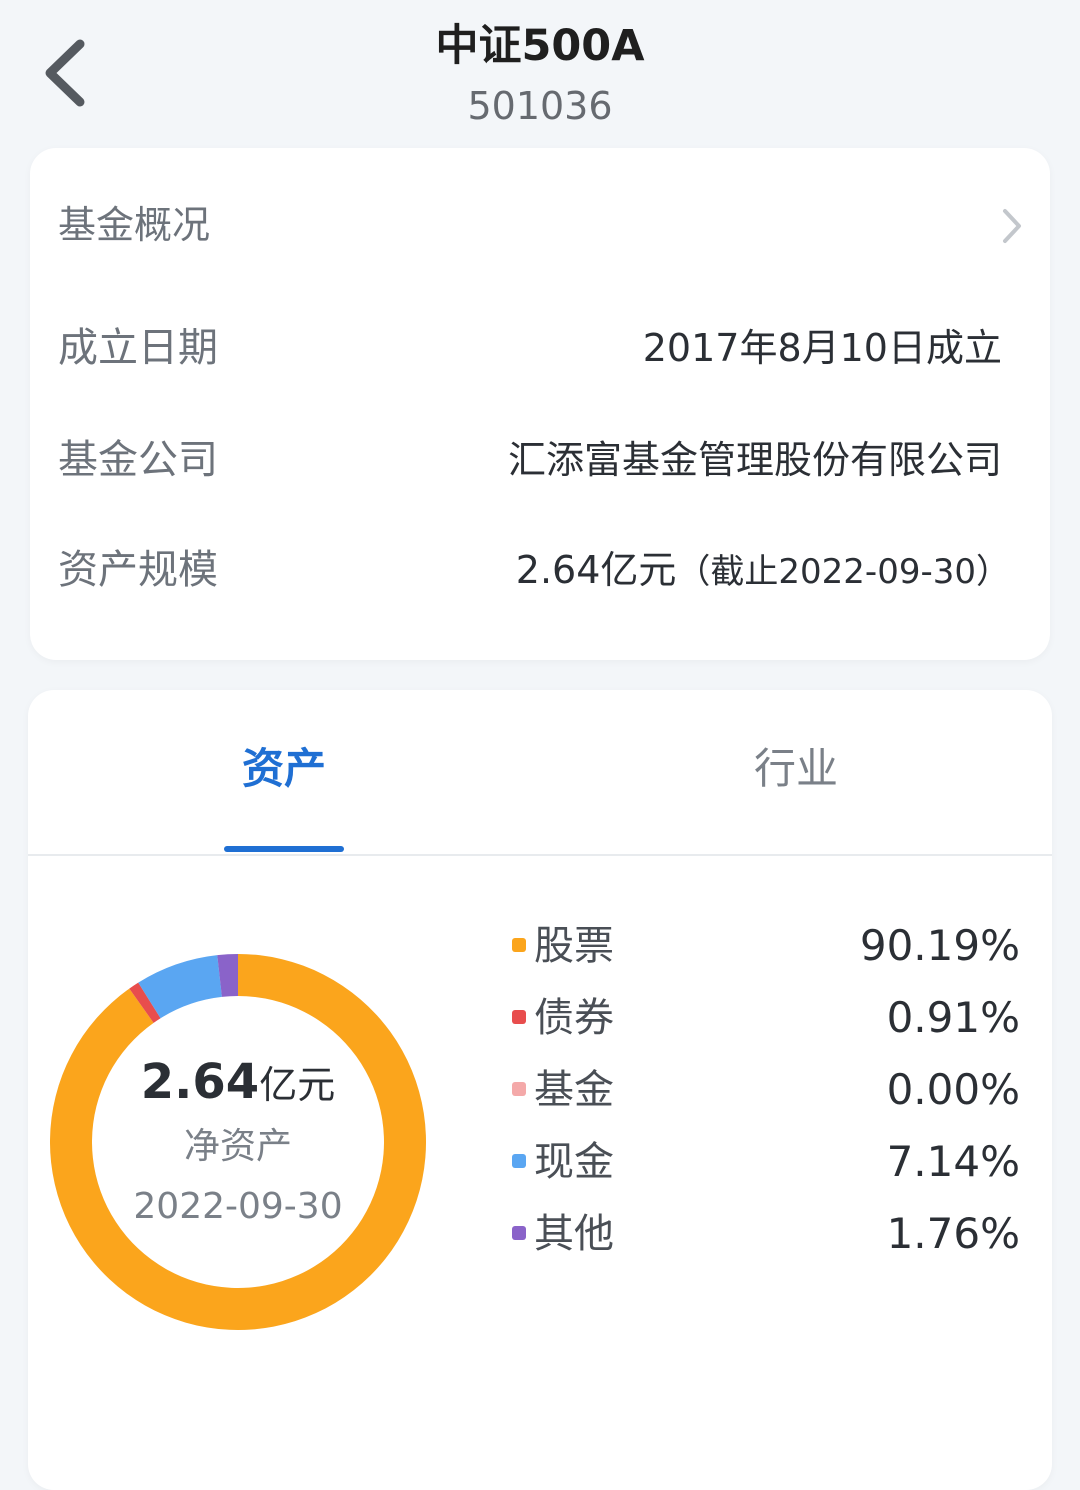 Image resolution: width=1080 pixels, height=1490 pixels. I want to click on info-row-company: 基金公司 汇添富基金管理股份有限公司, so click(540, 460).